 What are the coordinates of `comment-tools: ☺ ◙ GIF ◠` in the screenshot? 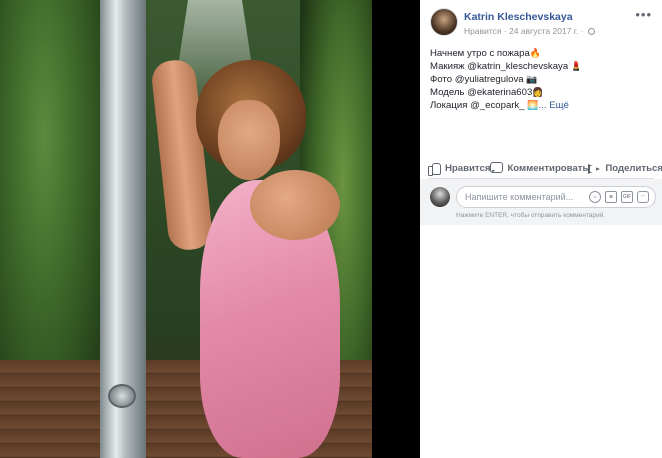 It's located at (619, 197).